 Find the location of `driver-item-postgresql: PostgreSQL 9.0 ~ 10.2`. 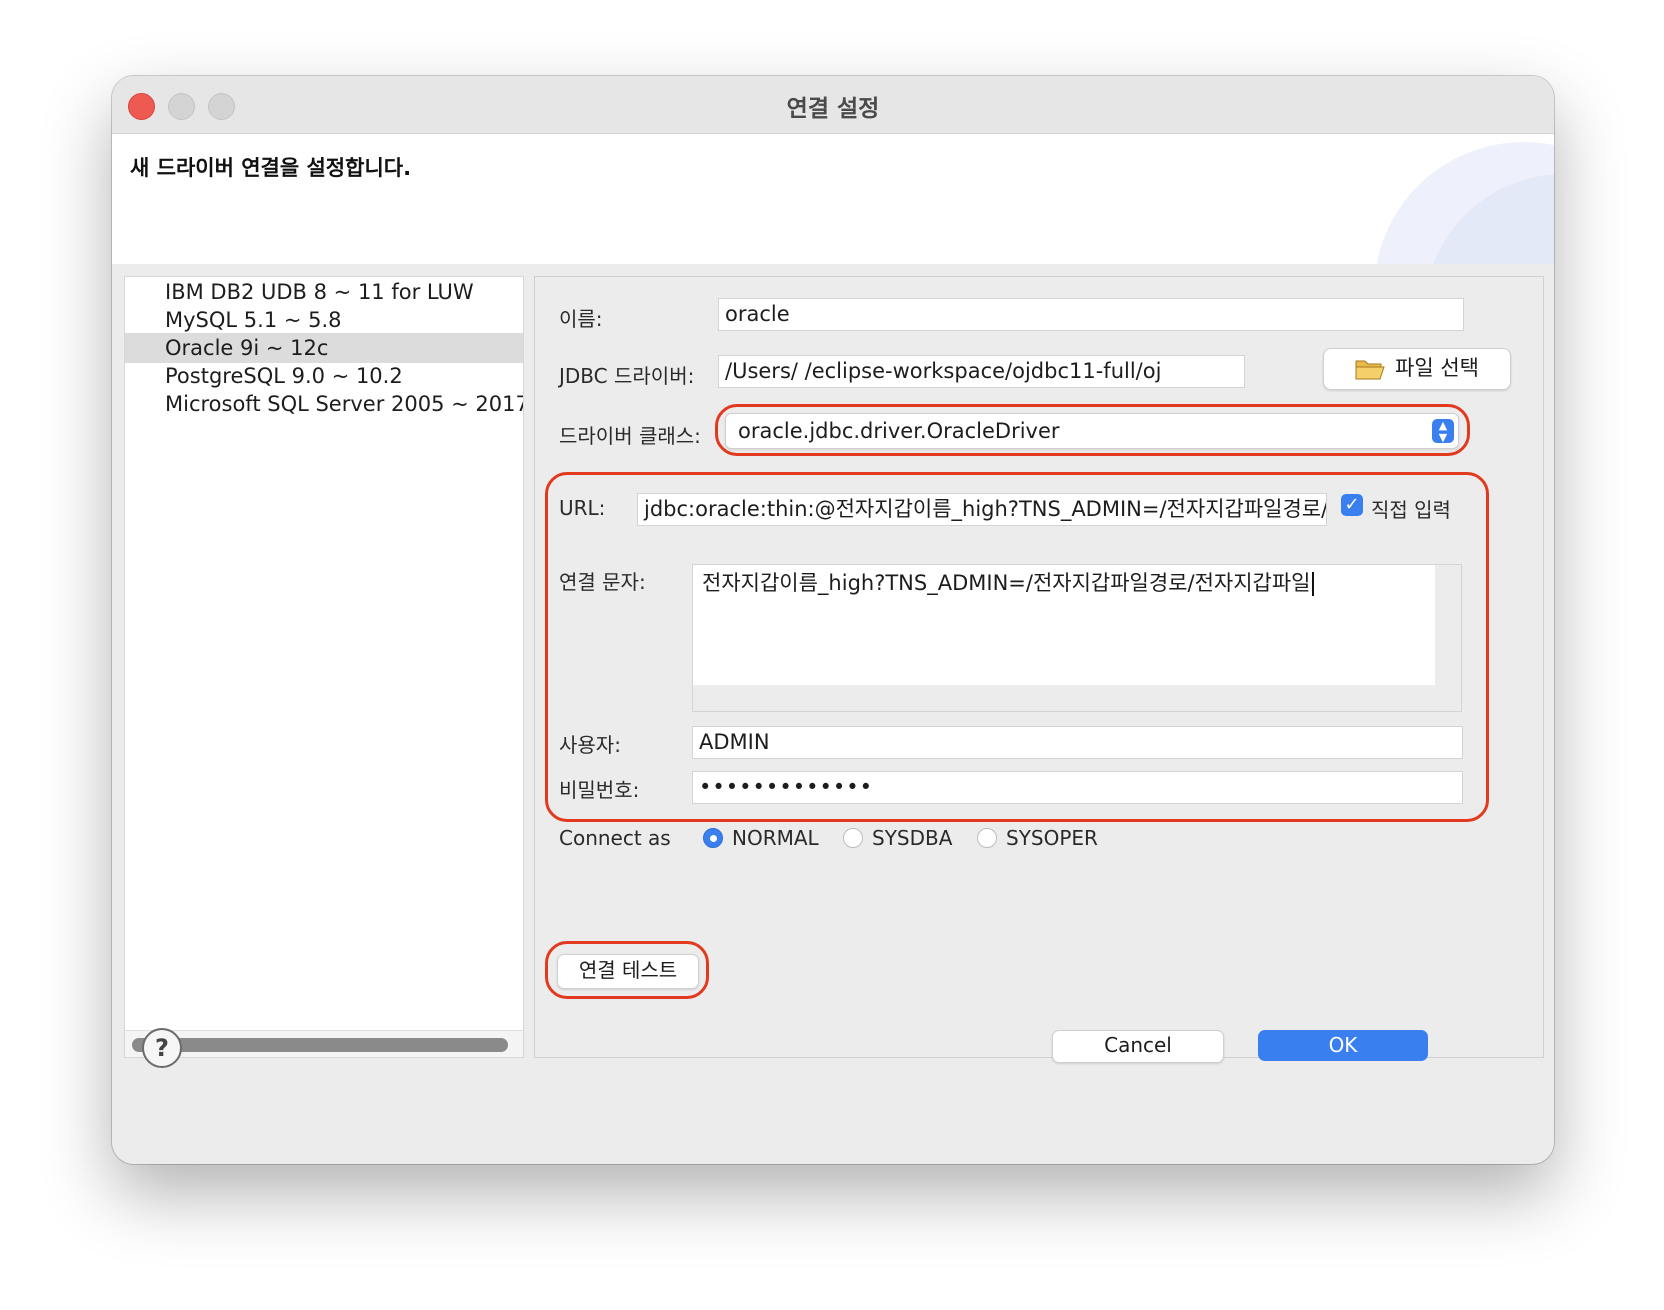

driver-item-postgresql: PostgreSQL 9.0 ~ 10.2 is located at coordinates (324, 376).